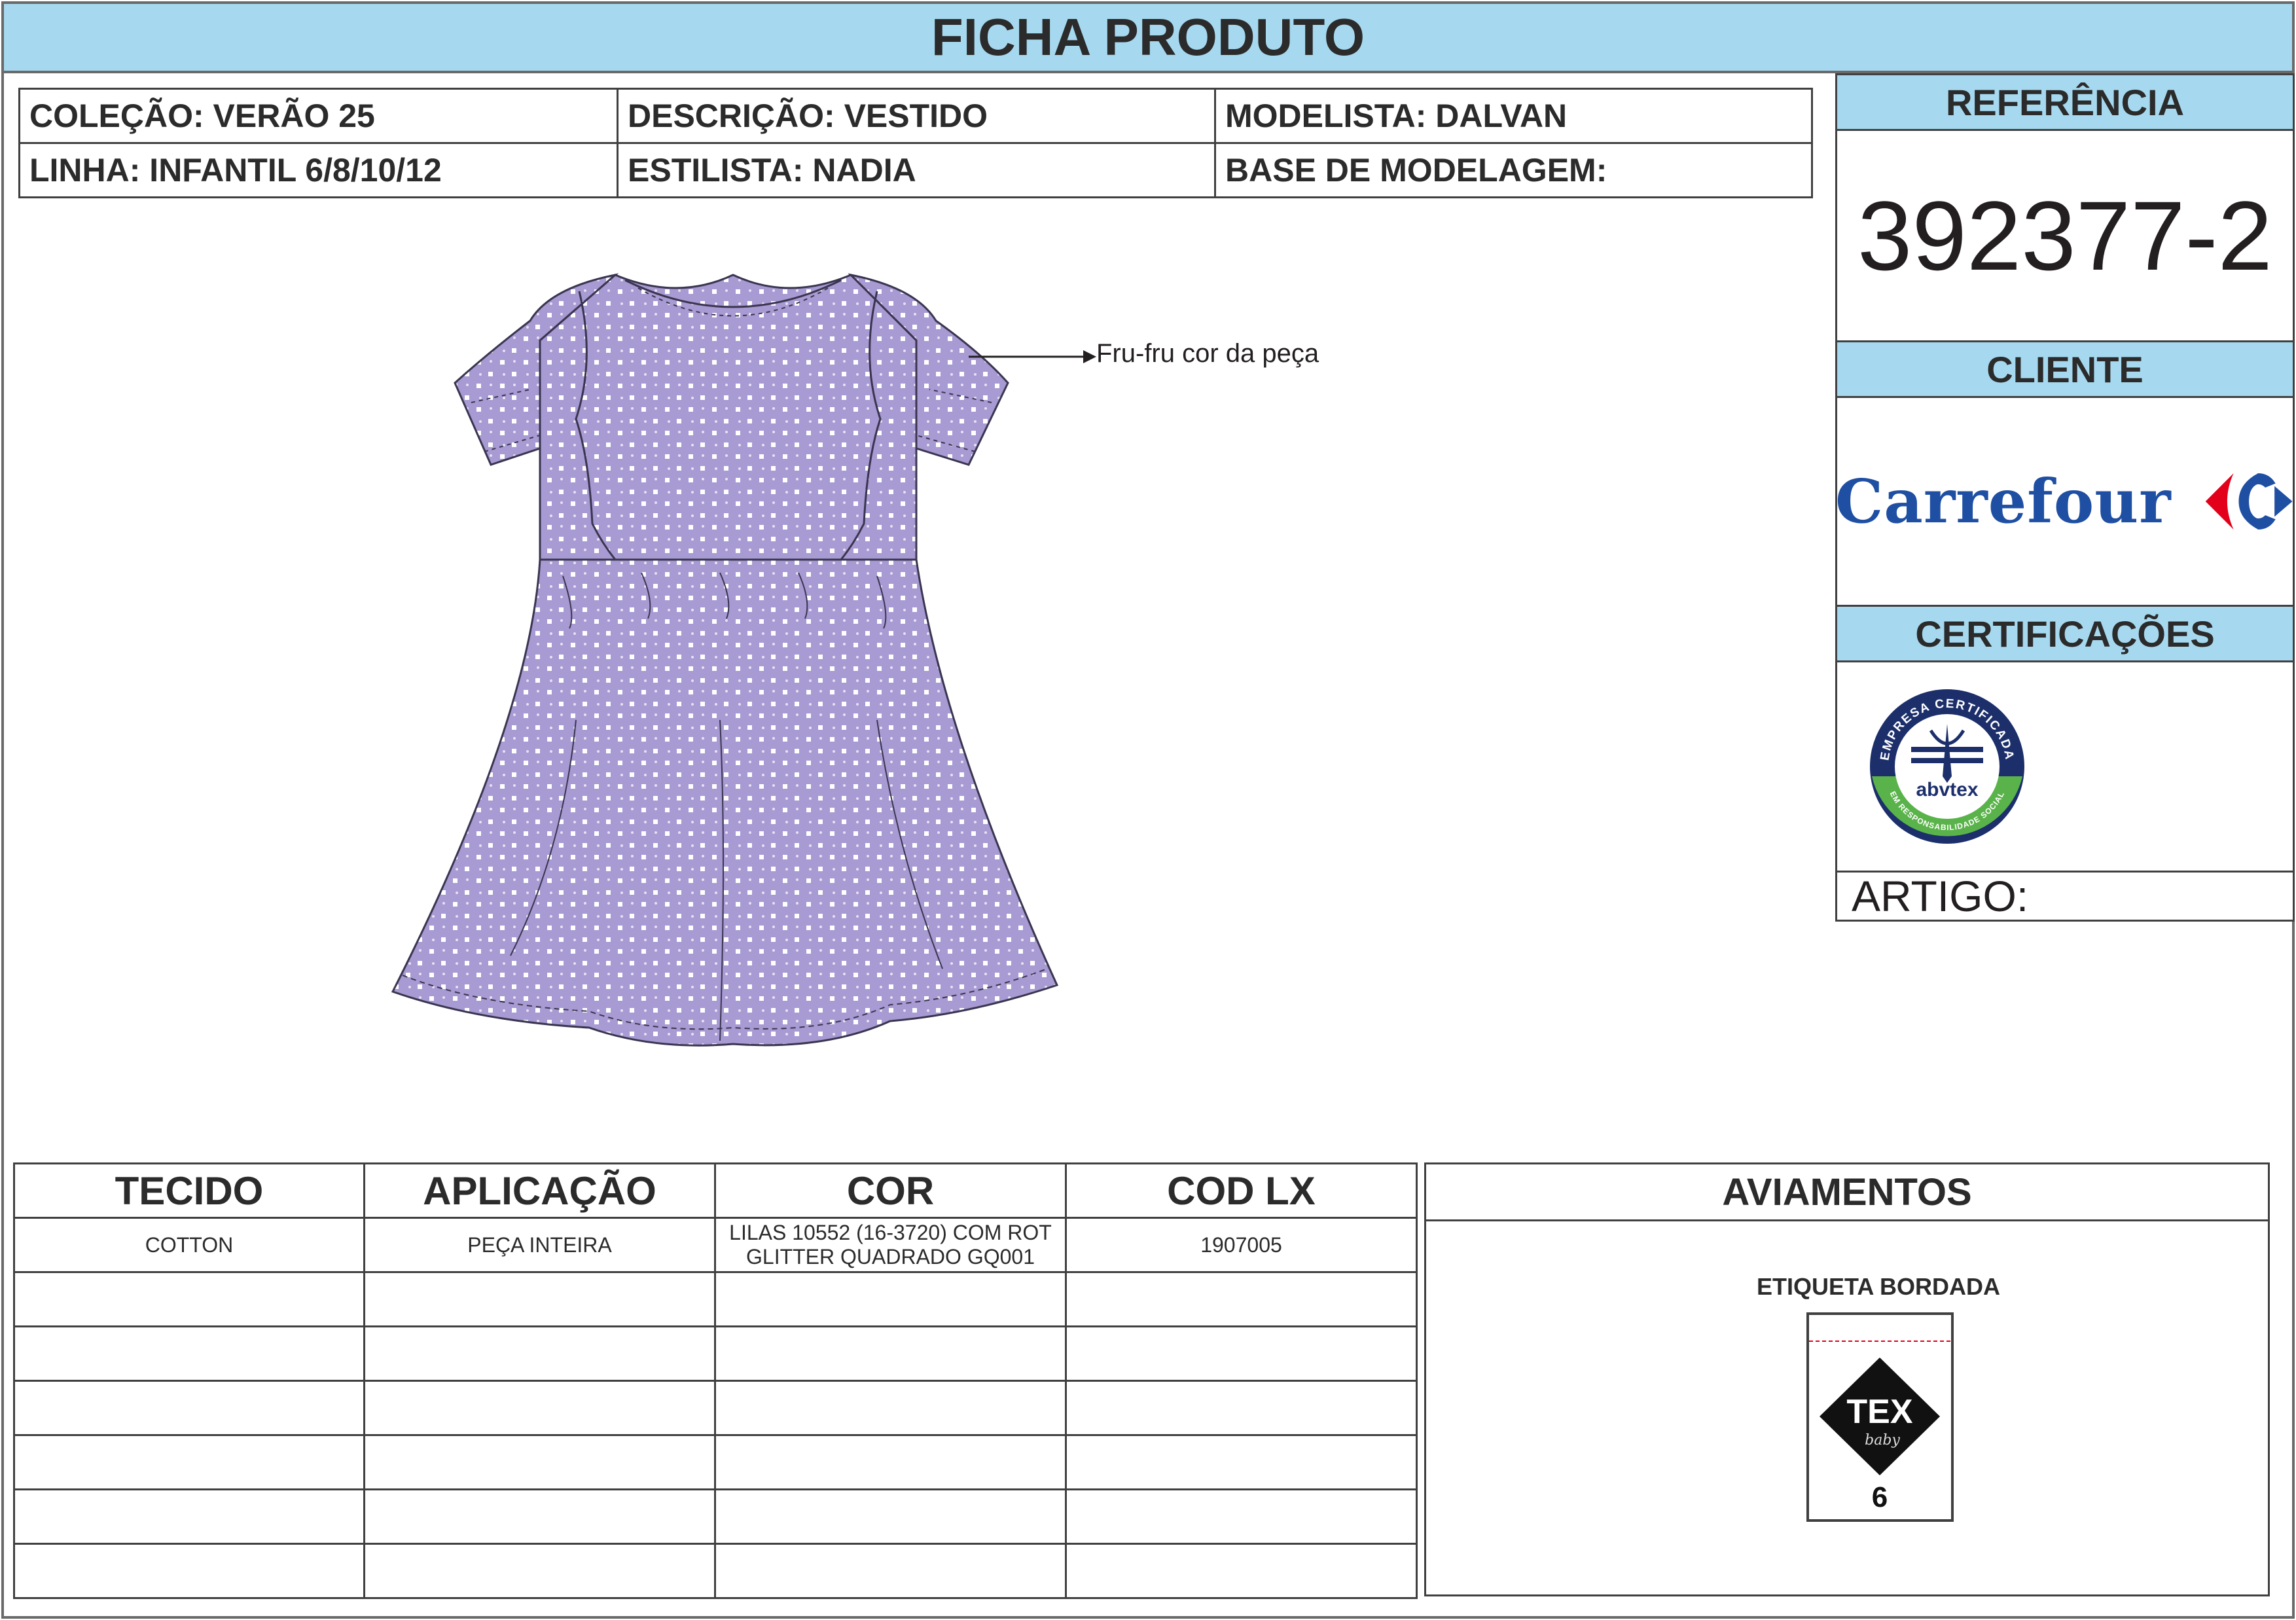 This screenshot has height=1620, width=2296. What do you see at coordinates (318, 116) in the screenshot?
I see `colecao-field: COLEÇÃO: VERÃO 25` at bounding box center [318, 116].